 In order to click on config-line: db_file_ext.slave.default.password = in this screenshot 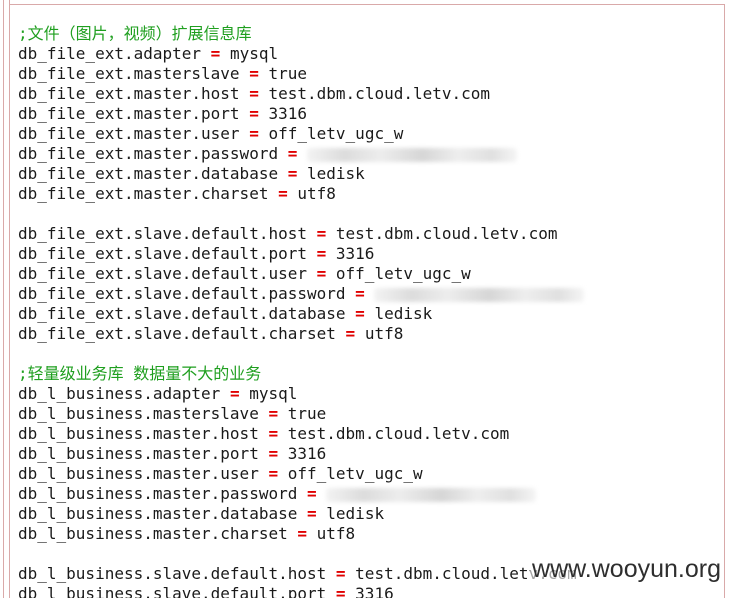, I will do `click(301, 294)`.